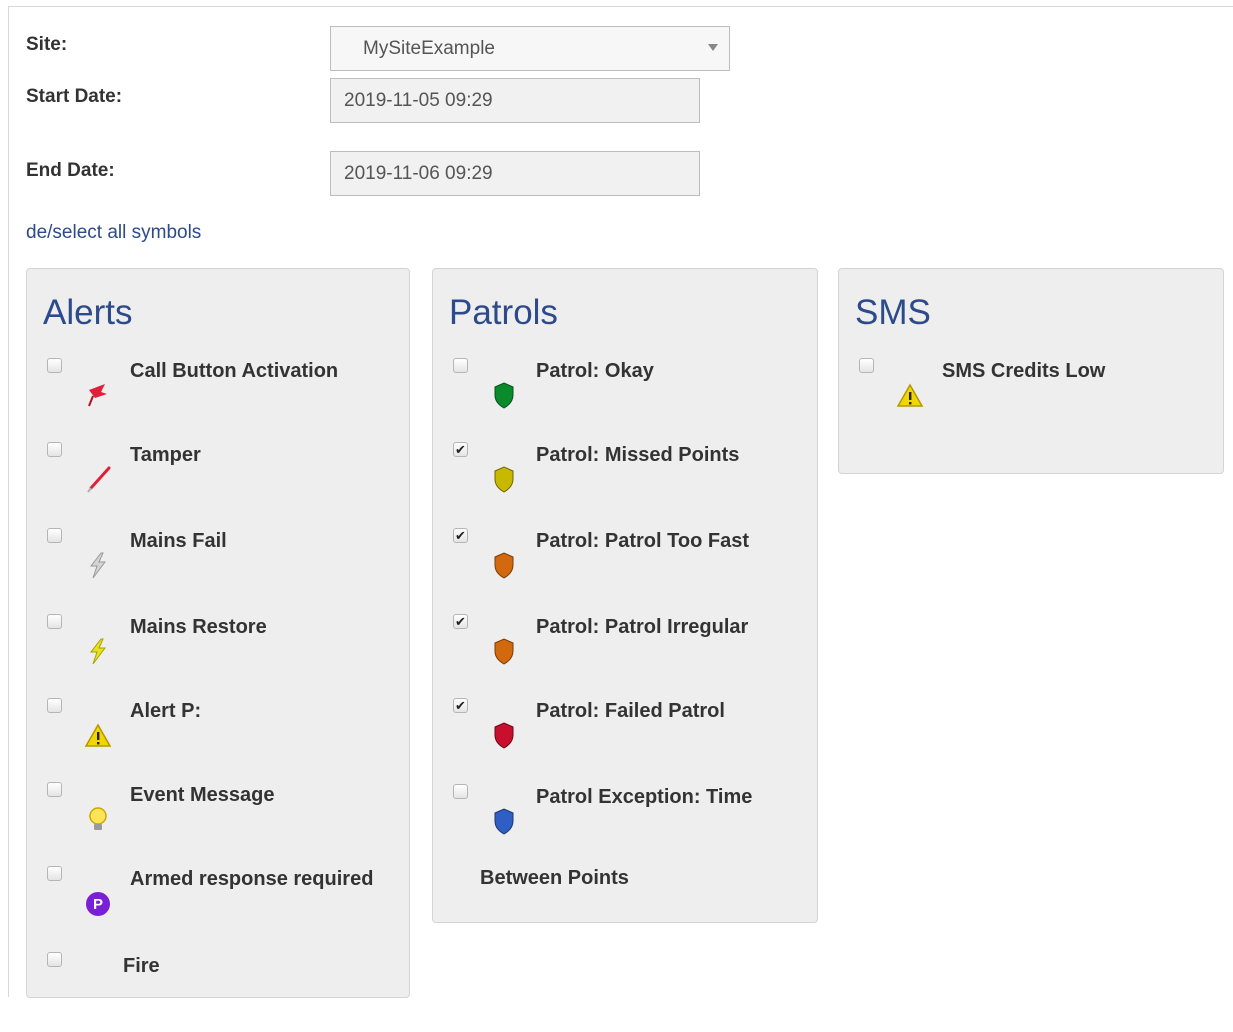  Describe the element at coordinates (218, 398) in the screenshot. I see `alert-item-call-button: Call Button Activation` at that location.